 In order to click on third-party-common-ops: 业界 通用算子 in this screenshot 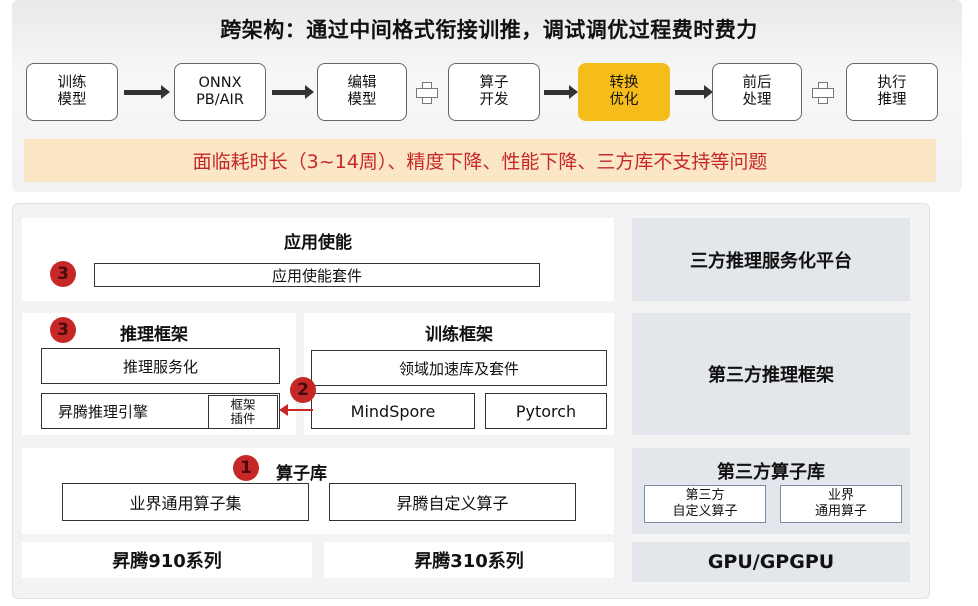, I will do `click(841, 504)`.